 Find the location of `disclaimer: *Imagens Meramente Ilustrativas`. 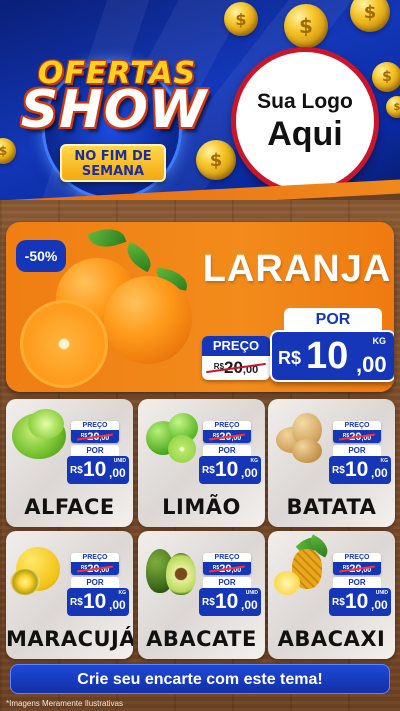

disclaimer: *Imagens Meramente Ilustrativas is located at coordinates (64, 703).